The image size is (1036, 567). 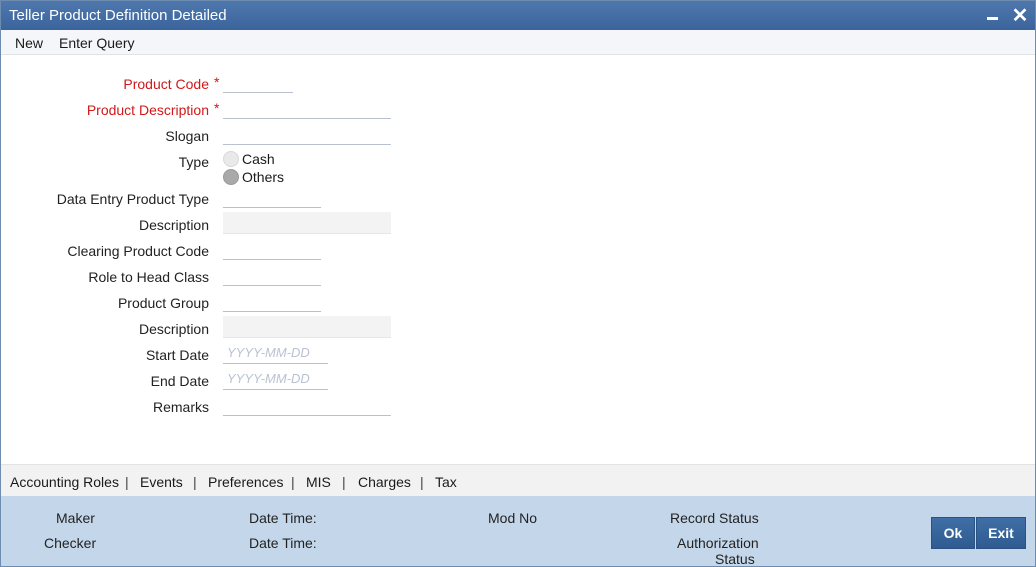 What do you see at coordinates (275, 353) in the screenshot?
I see `start-date-input` at bounding box center [275, 353].